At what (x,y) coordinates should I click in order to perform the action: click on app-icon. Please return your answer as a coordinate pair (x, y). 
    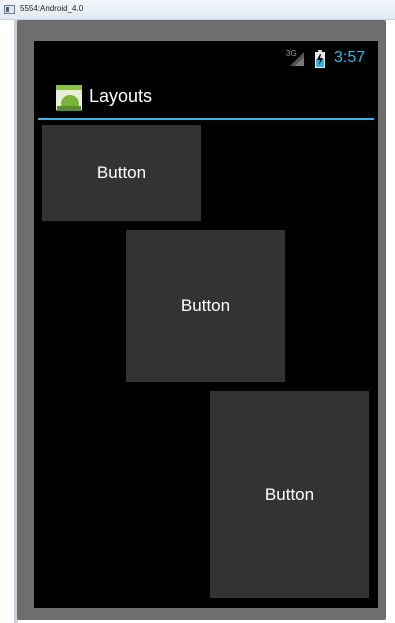
    Looking at the image, I should click on (69, 98).